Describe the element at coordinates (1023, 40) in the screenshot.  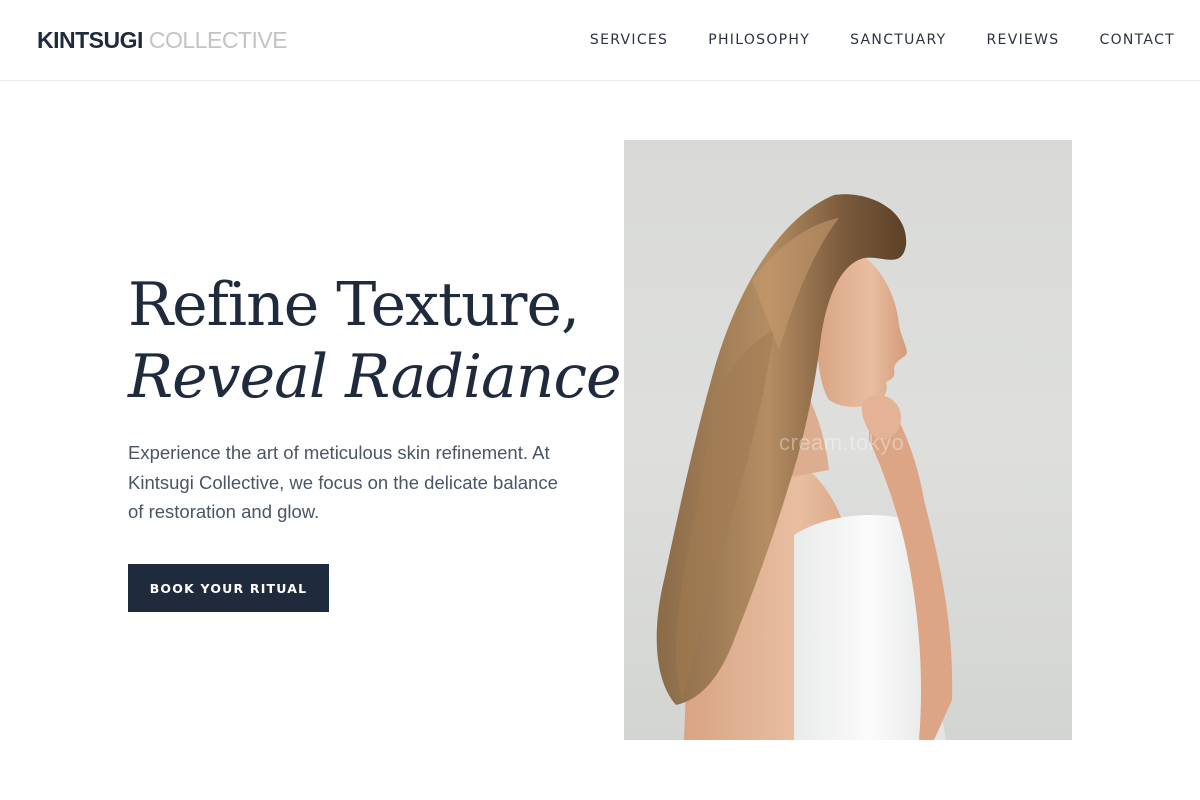
I see `nav-item-reviews: REVIEWS` at that location.